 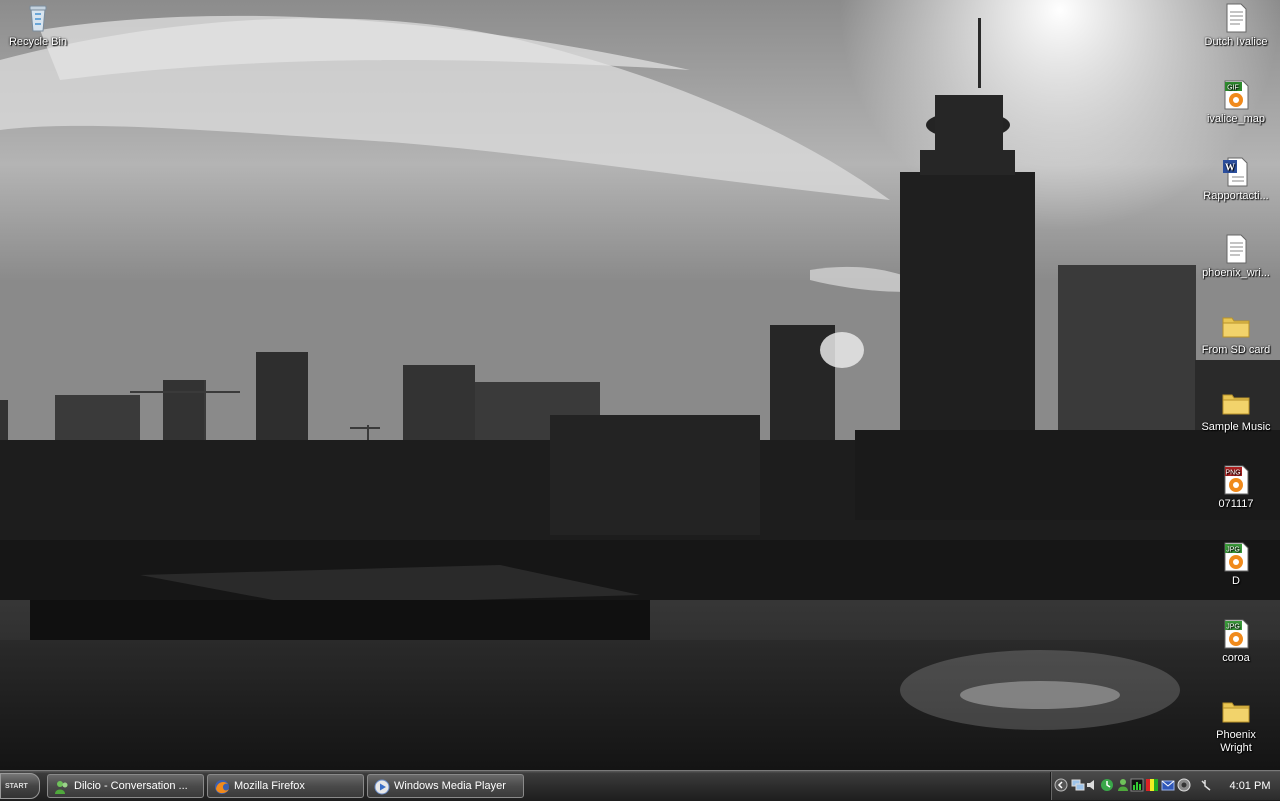 What do you see at coordinates (1236, 119) in the screenshot?
I see `icon-label: ivalice_map` at bounding box center [1236, 119].